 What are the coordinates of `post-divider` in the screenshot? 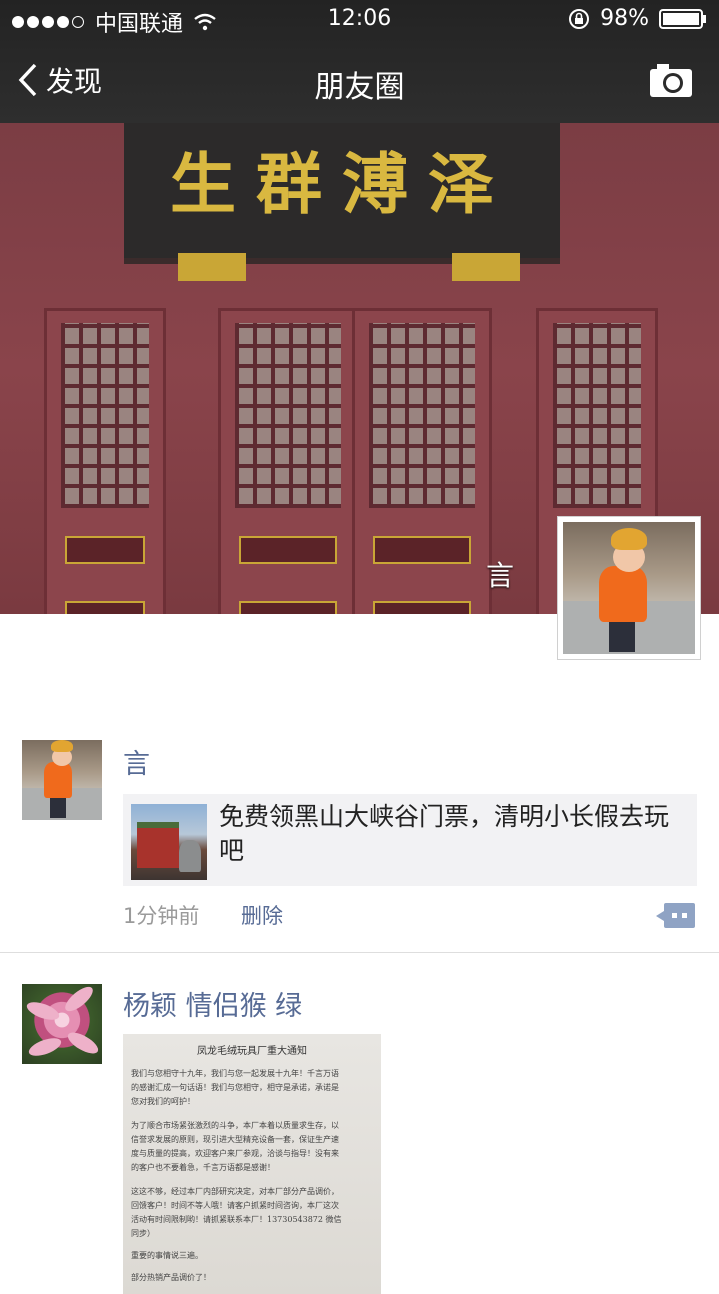 It's located at (359, 952).